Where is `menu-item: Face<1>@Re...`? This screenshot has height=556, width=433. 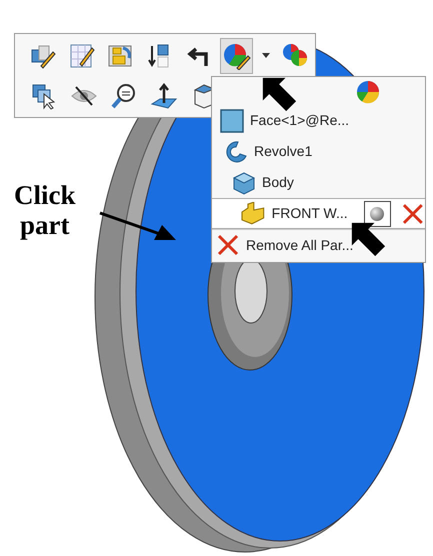
menu-item: Face<1>@Re... is located at coordinates (318, 120).